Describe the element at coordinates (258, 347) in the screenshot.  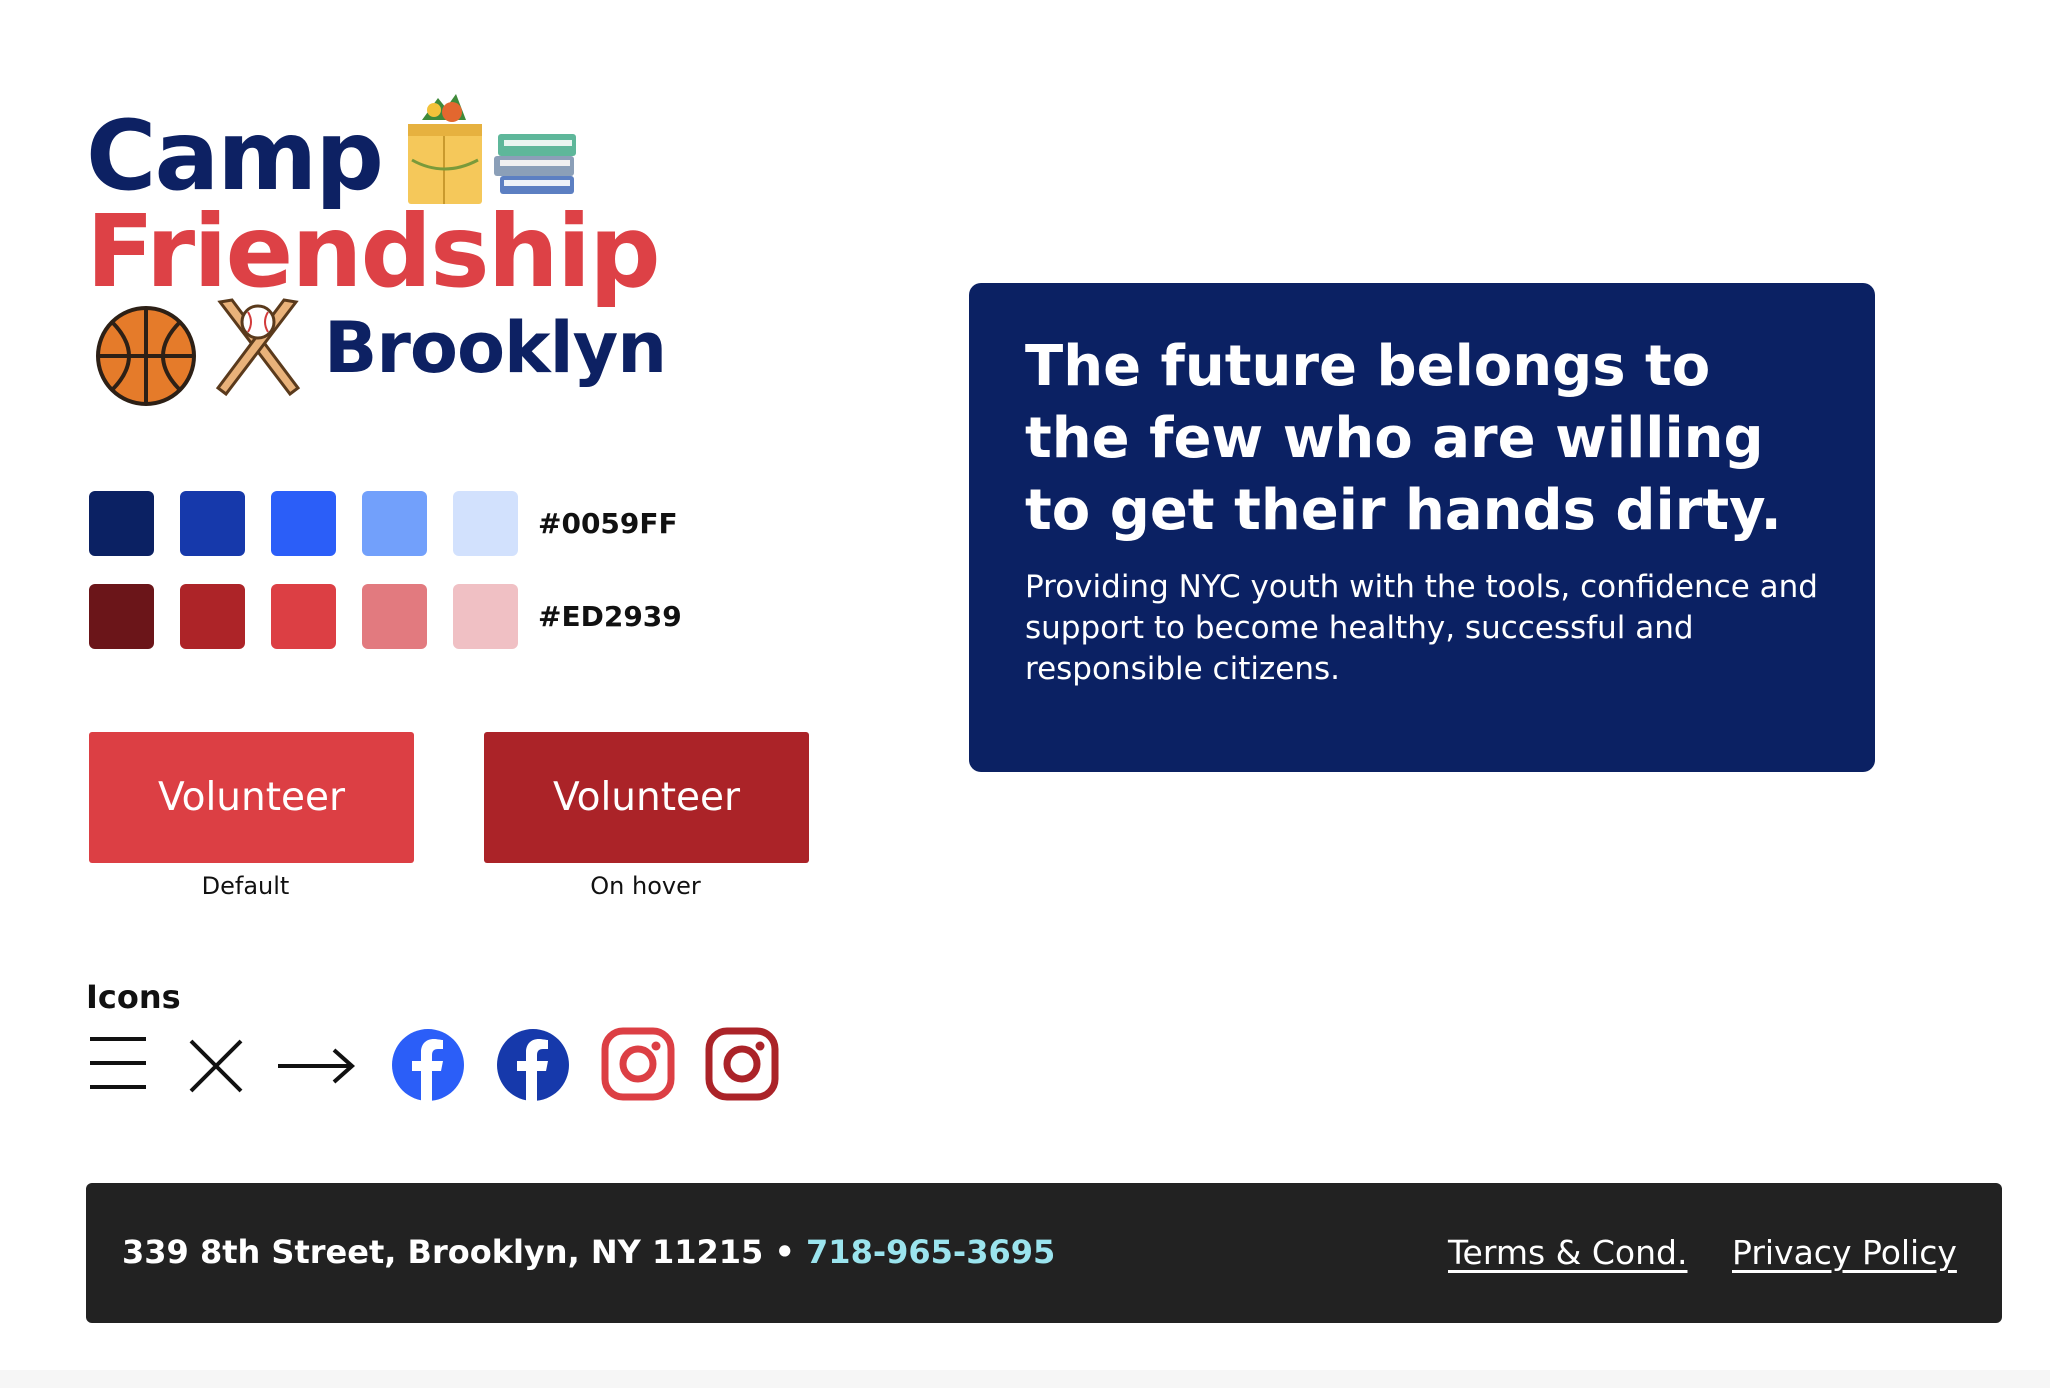
I see `baseball-bats-icon` at that location.